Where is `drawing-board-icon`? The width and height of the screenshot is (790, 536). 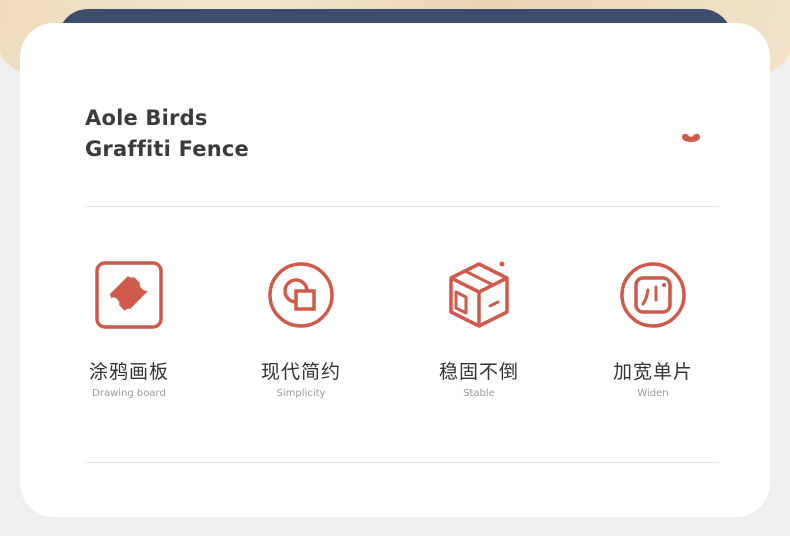 drawing-board-icon is located at coordinates (129, 295).